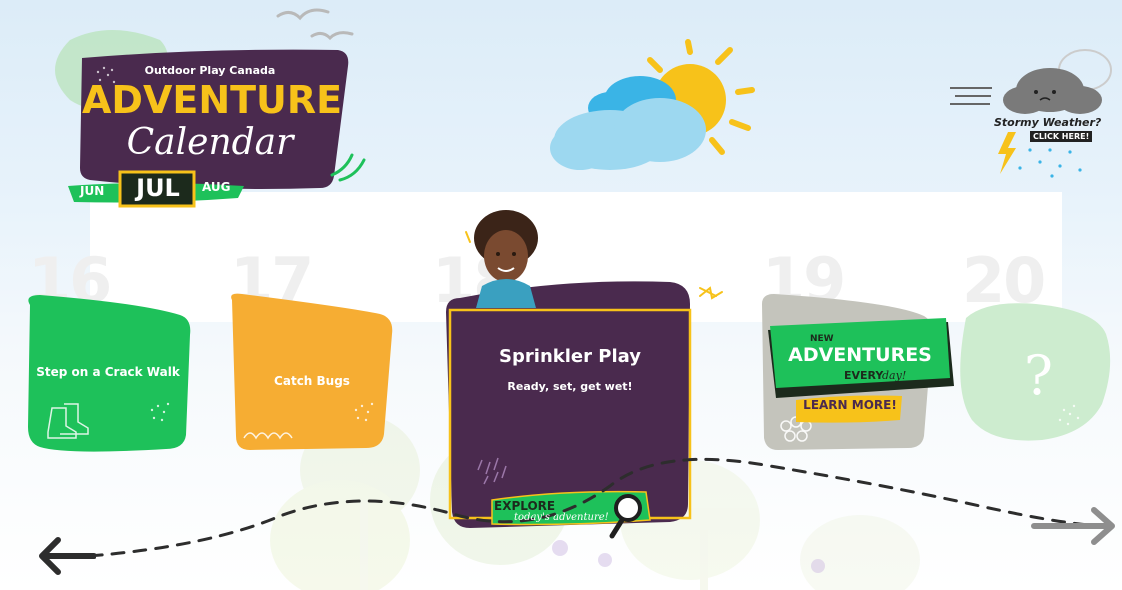 The width and height of the screenshot is (1122, 590). I want to click on prev-arrow-button, so click(66, 556).